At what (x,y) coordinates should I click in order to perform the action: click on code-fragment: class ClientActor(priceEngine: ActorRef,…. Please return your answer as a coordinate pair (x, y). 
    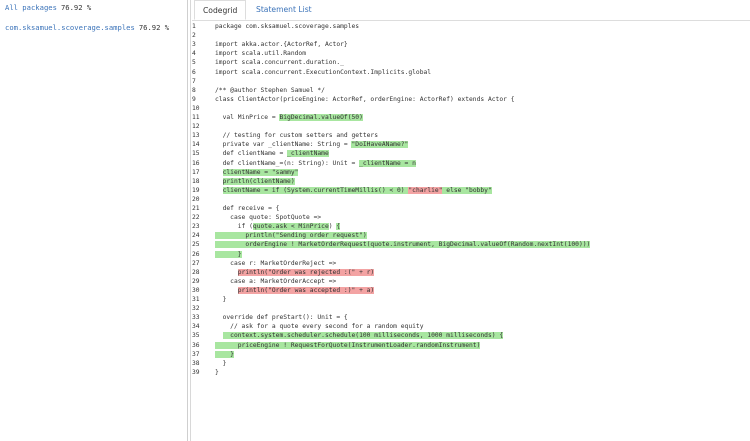
    Looking at the image, I should click on (365, 99).